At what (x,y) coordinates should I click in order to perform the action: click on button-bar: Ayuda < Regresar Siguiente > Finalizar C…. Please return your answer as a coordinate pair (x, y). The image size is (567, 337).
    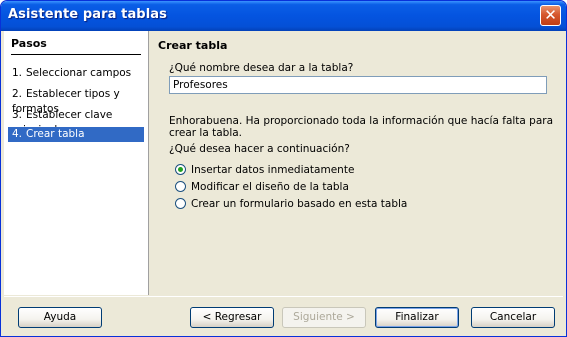
    Looking at the image, I should click on (283, 315).